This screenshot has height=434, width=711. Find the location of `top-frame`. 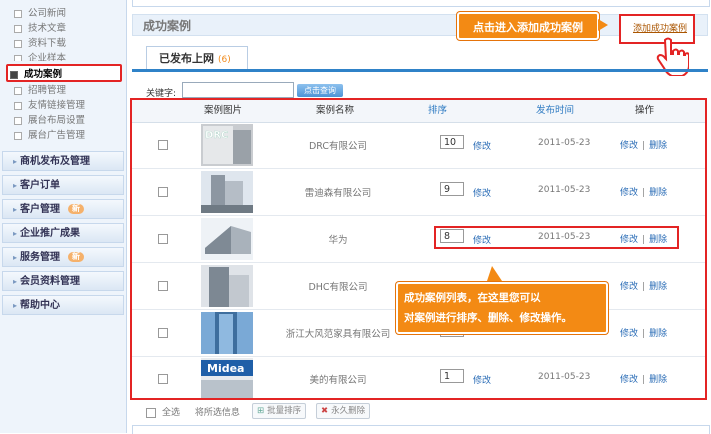

top-frame is located at coordinates (421, 3).